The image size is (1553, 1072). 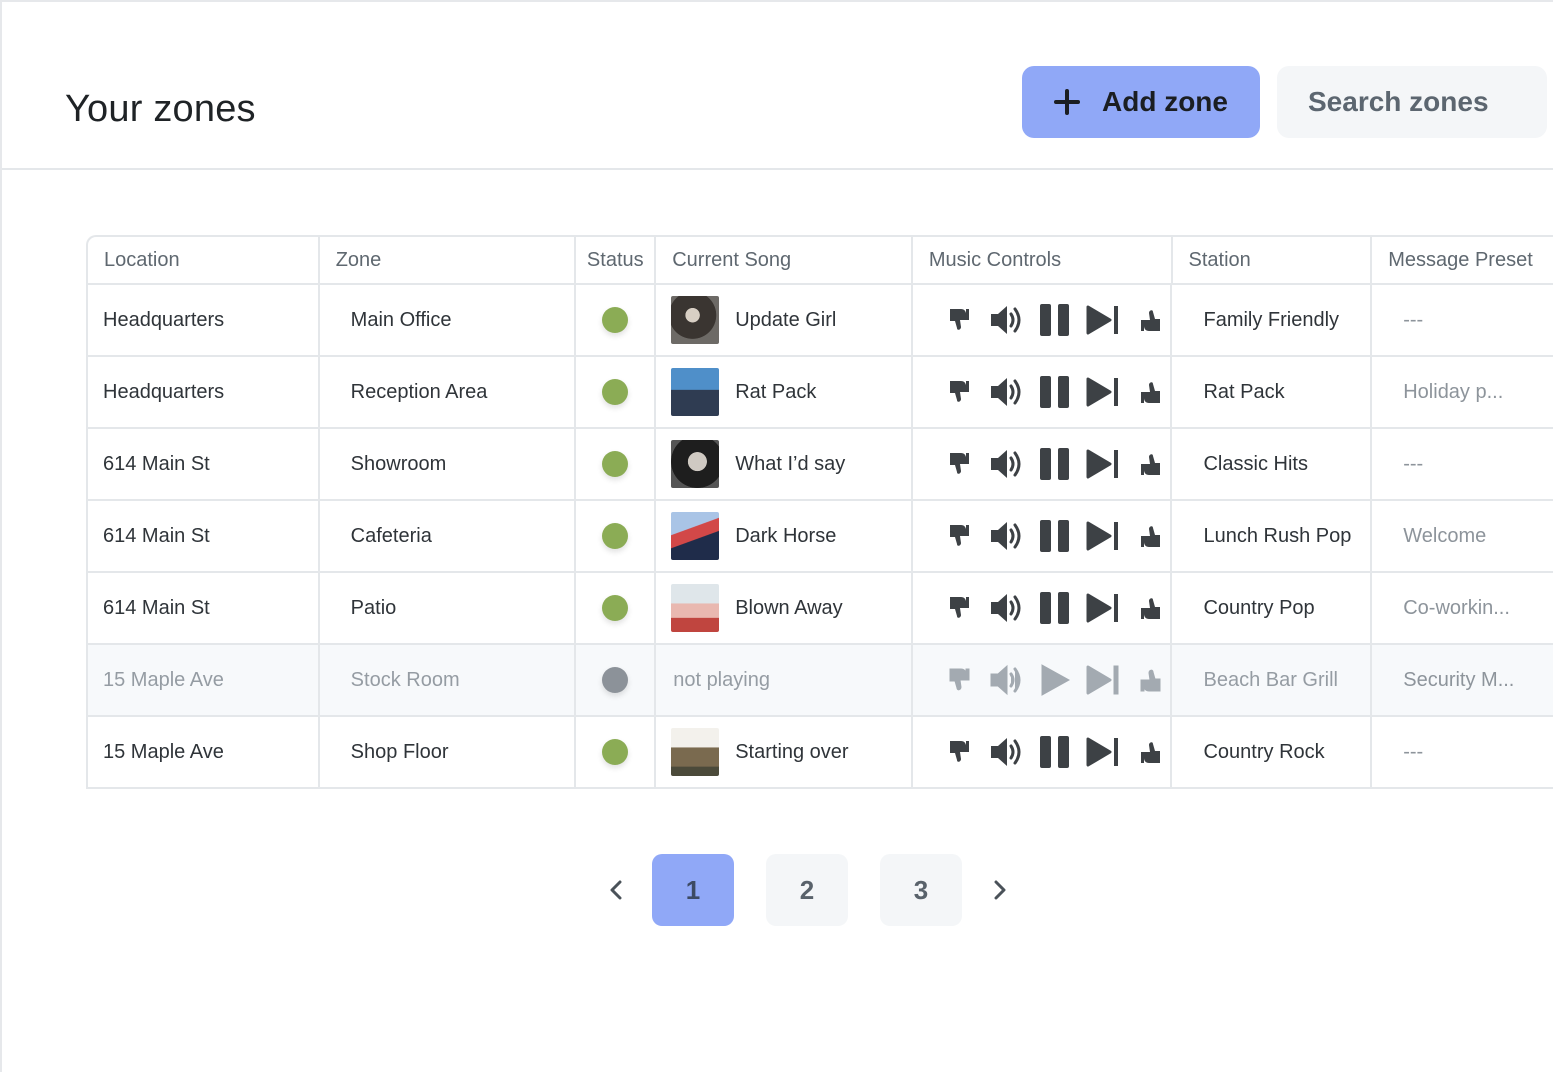 I want to click on cell-station: Family Friendly, so click(x=1272, y=320).